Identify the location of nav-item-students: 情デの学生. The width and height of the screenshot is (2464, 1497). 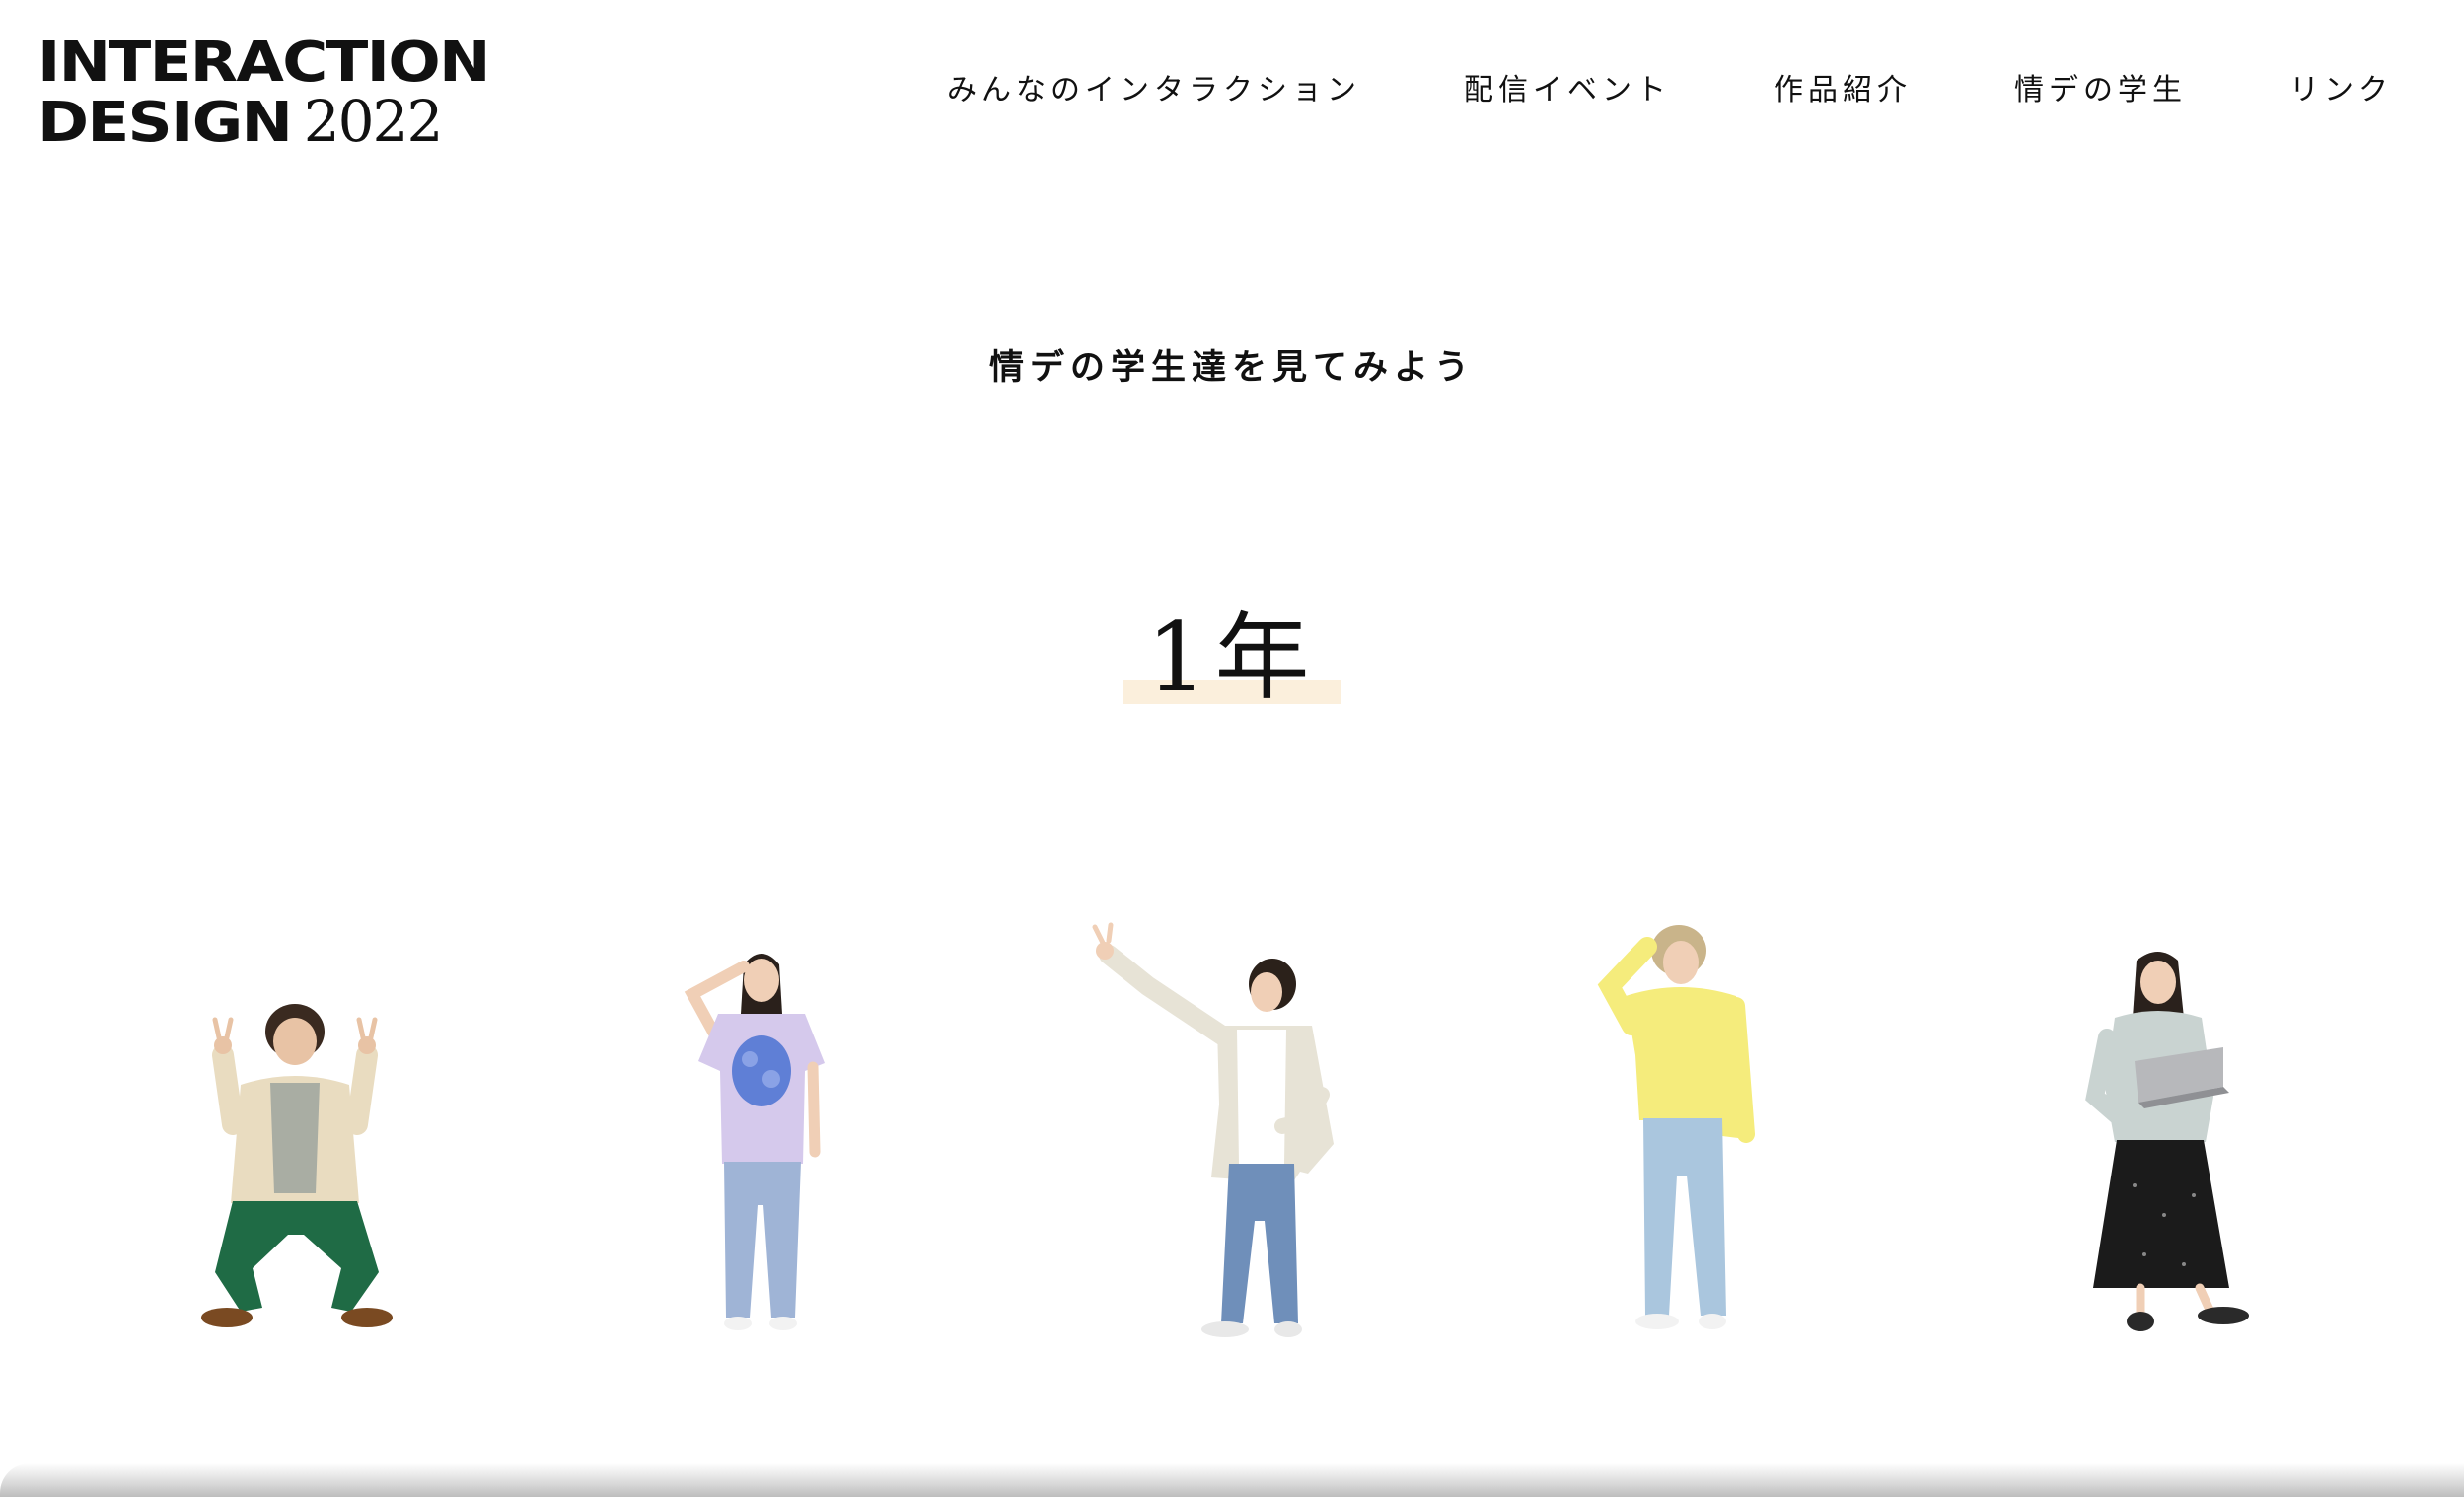
(2100, 86).